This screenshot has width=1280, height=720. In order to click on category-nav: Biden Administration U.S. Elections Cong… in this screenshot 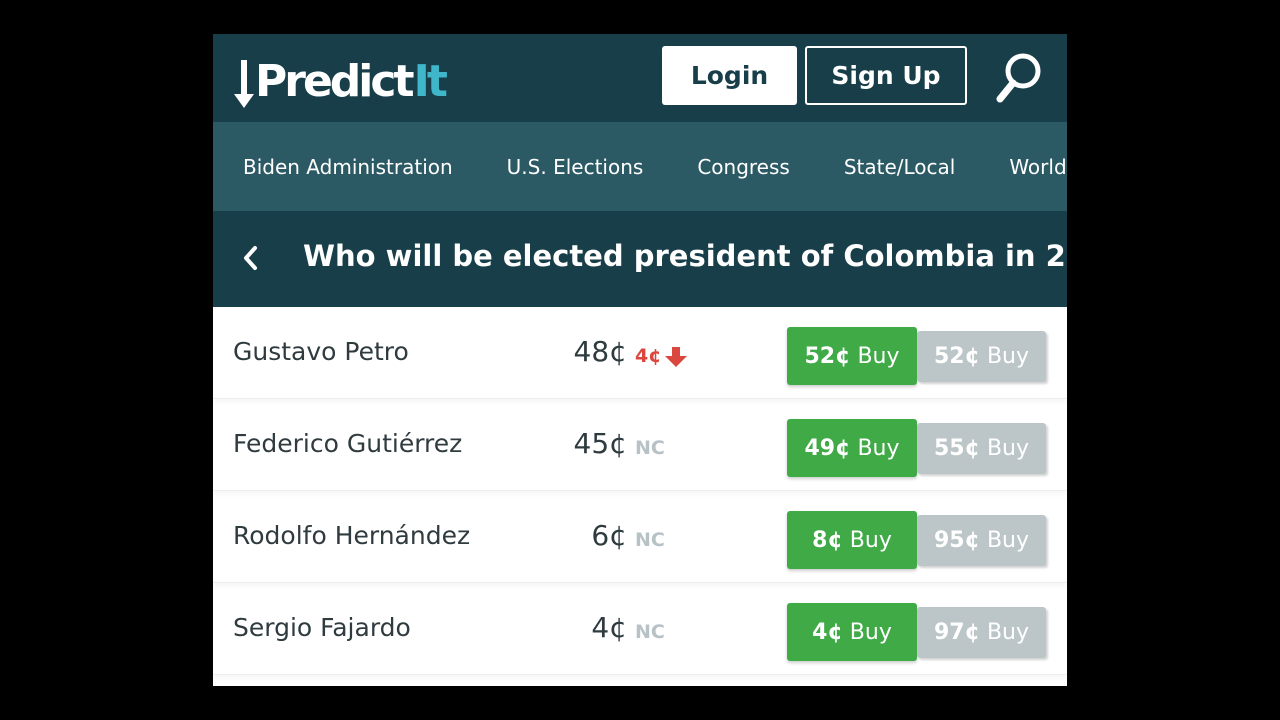, I will do `click(640, 166)`.